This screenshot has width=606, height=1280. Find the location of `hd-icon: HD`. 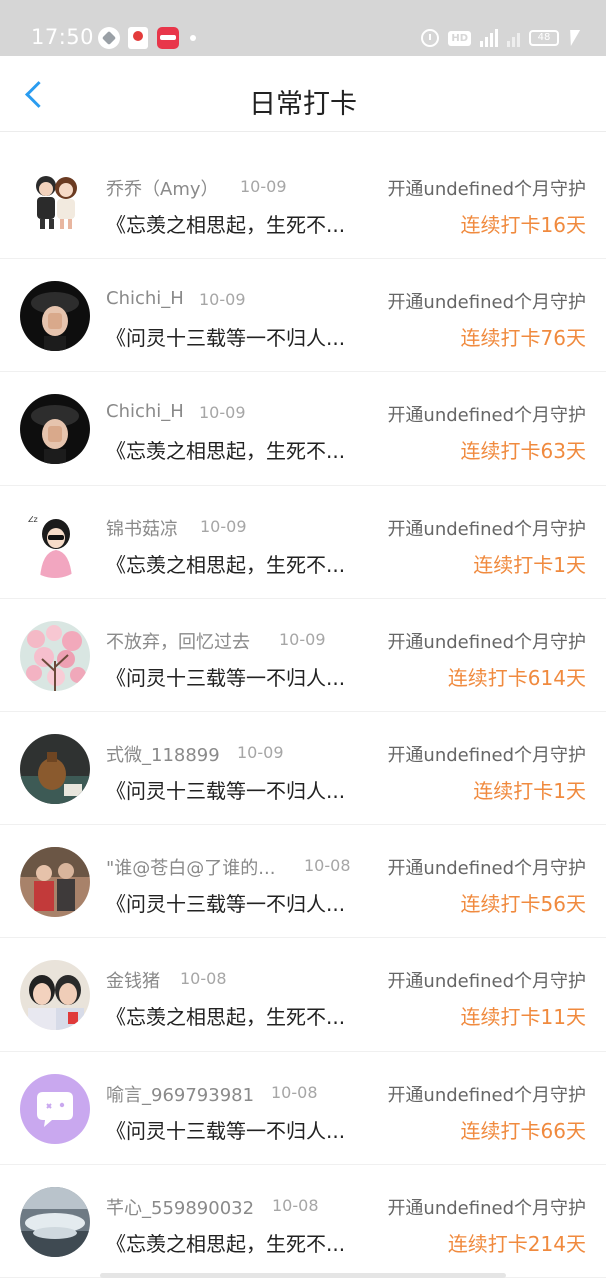

hd-icon: HD is located at coordinates (459, 38).